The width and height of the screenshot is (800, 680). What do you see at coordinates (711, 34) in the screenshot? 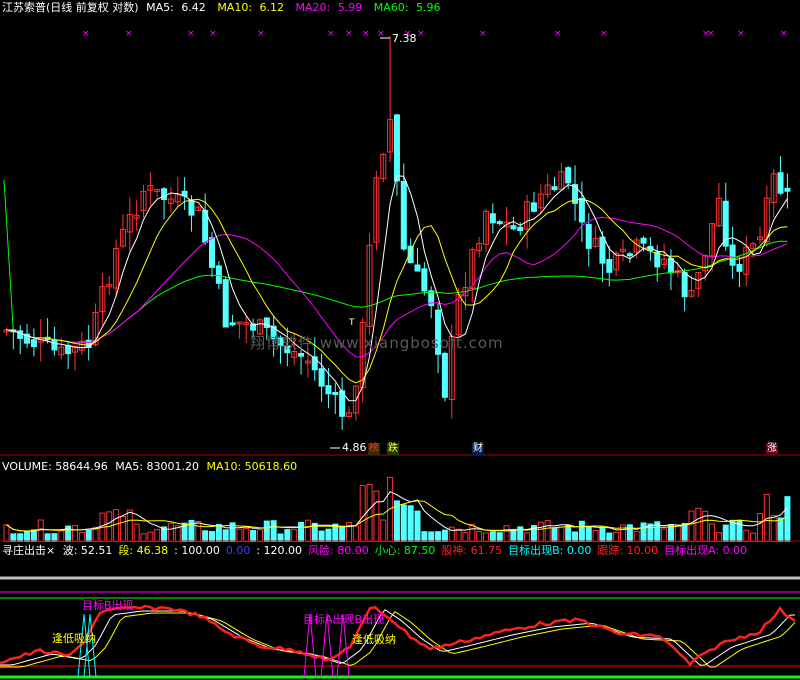
I see `signal-marker-15: ×` at bounding box center [711, 34].